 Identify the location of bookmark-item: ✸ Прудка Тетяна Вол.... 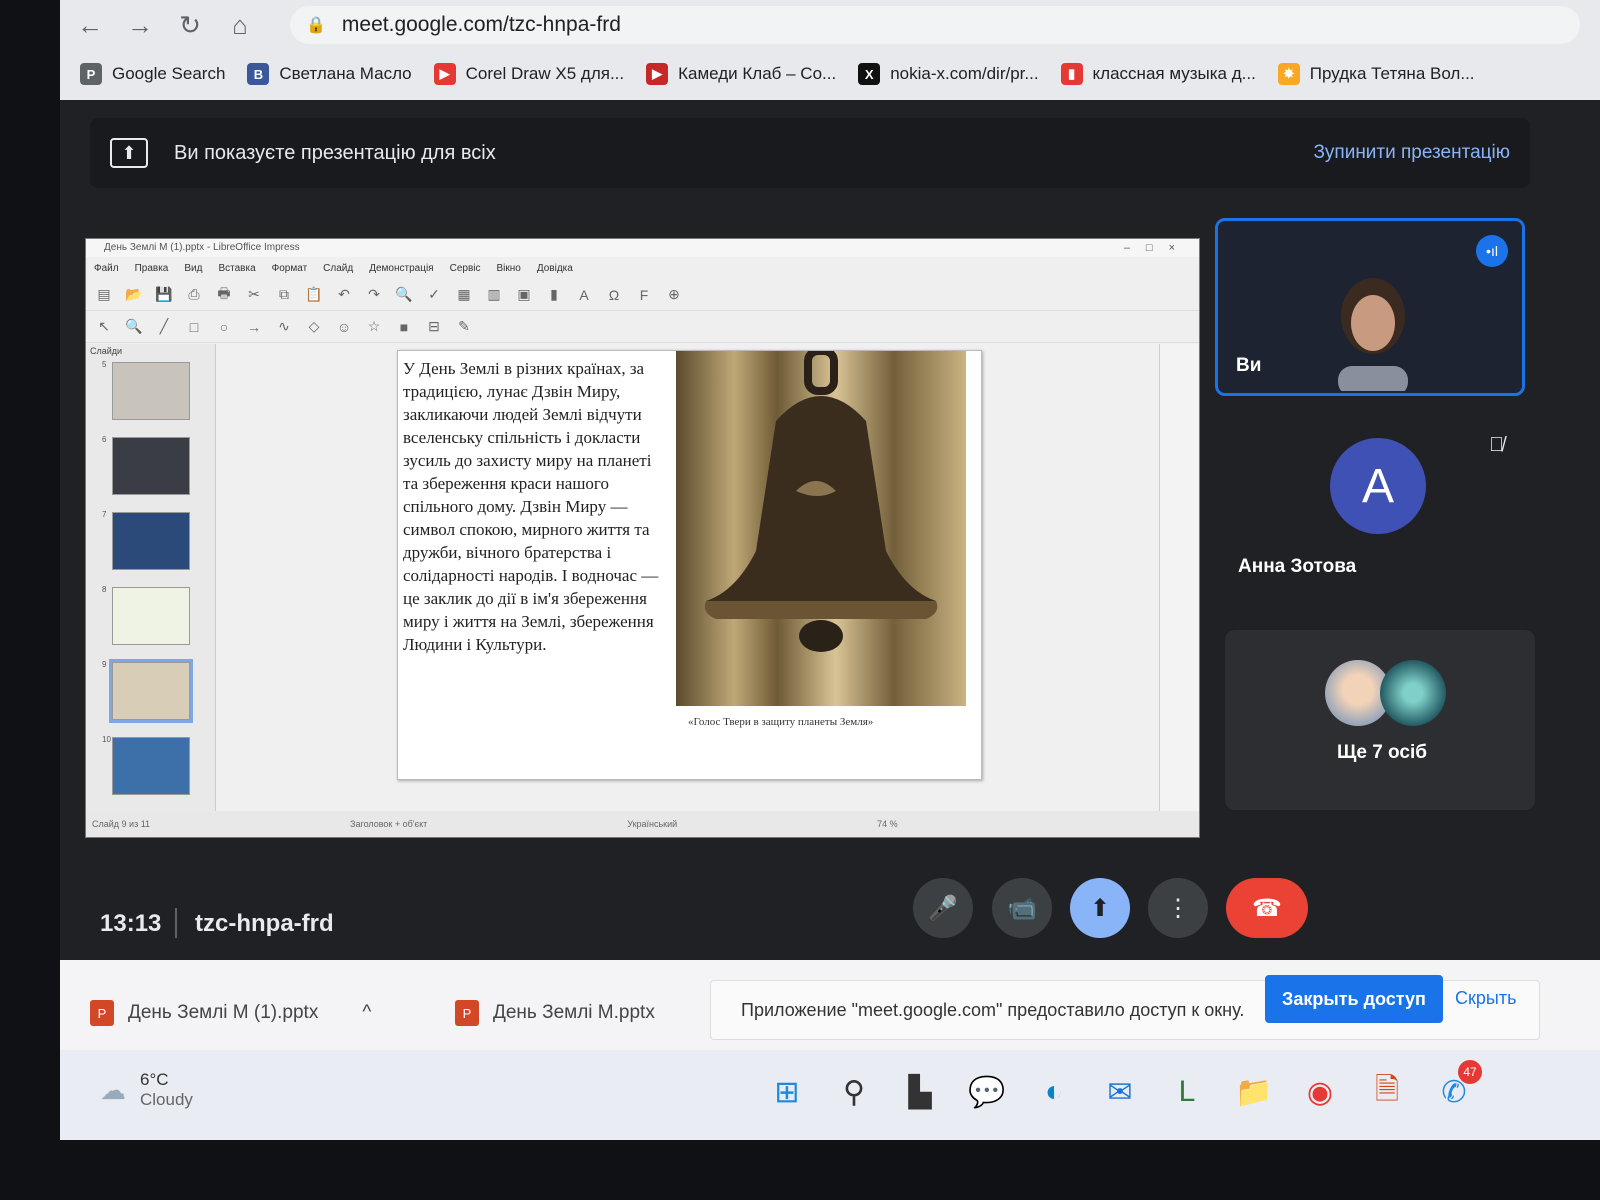
(1376, 74).